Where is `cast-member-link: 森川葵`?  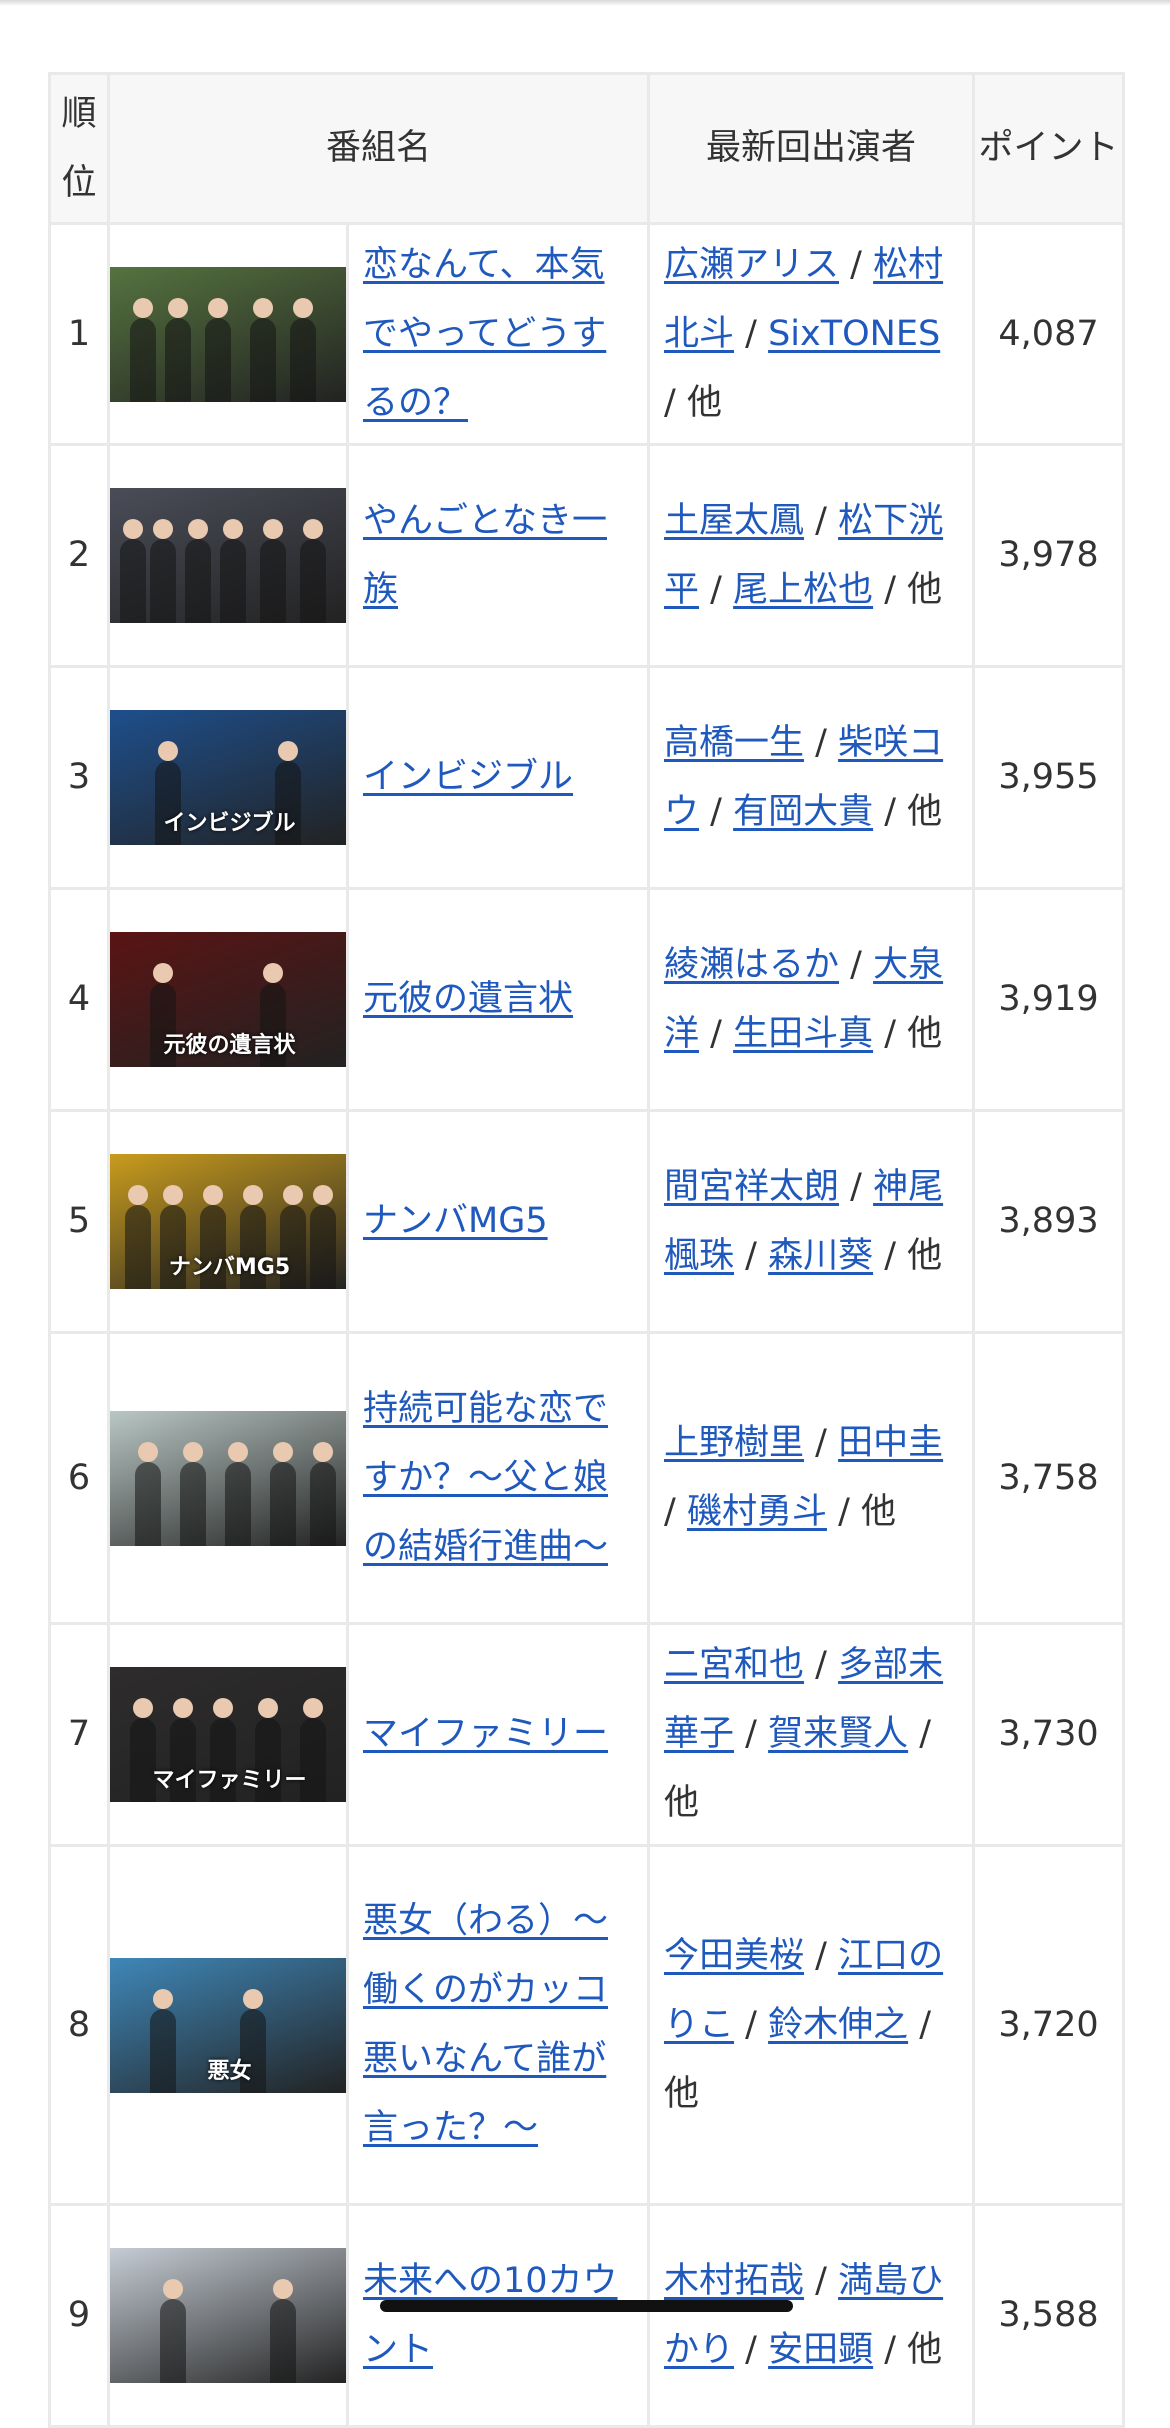
cast-member-link: 森川葵 is located at coordinates (820, 1256).